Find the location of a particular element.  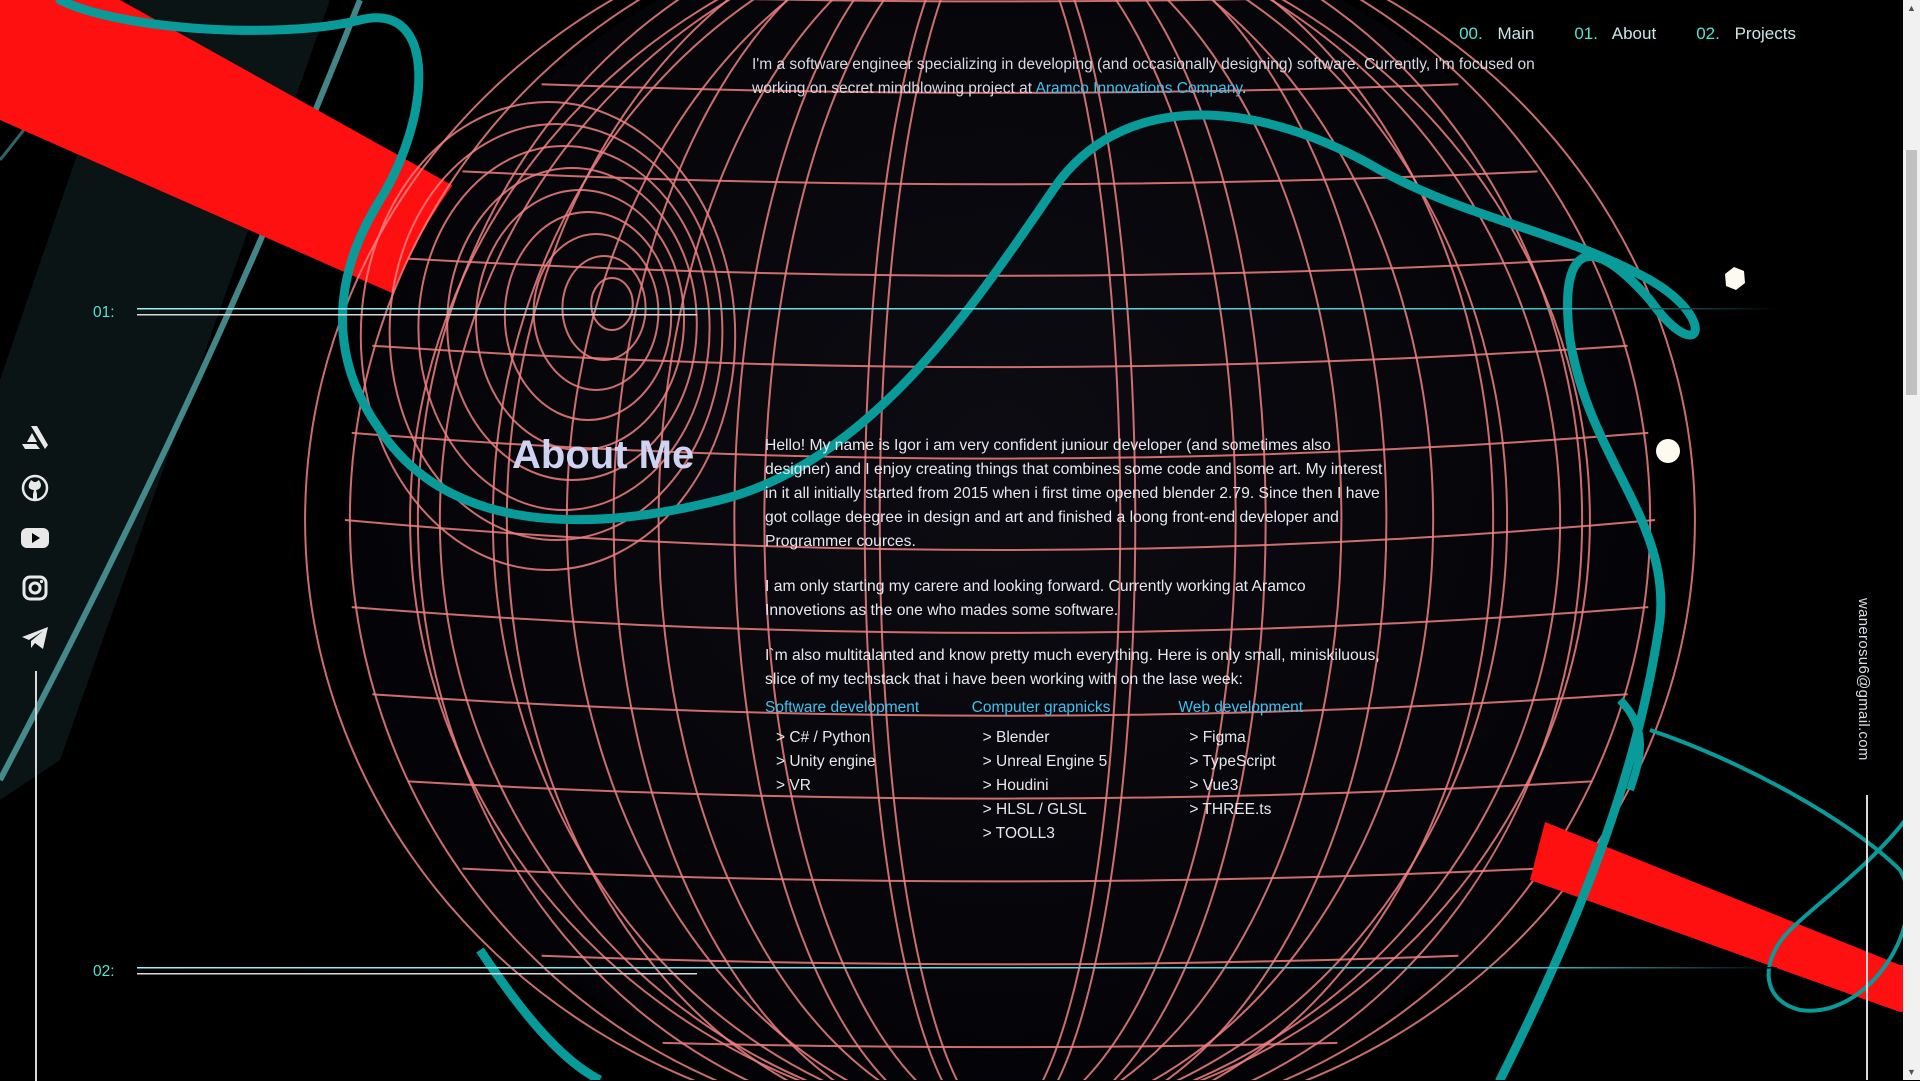

scrollbar-thumb is located at coordinates (1911, 272).